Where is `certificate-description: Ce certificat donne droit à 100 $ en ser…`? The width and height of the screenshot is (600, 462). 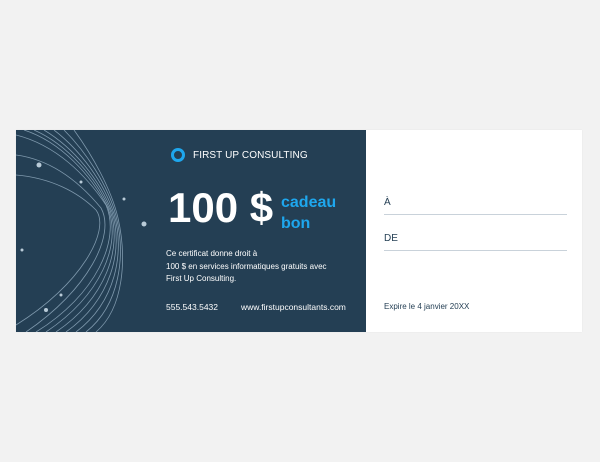 certificate-description: Ce certificat donne droit à 100 $ en ser… is located at coordinates (263, 267).